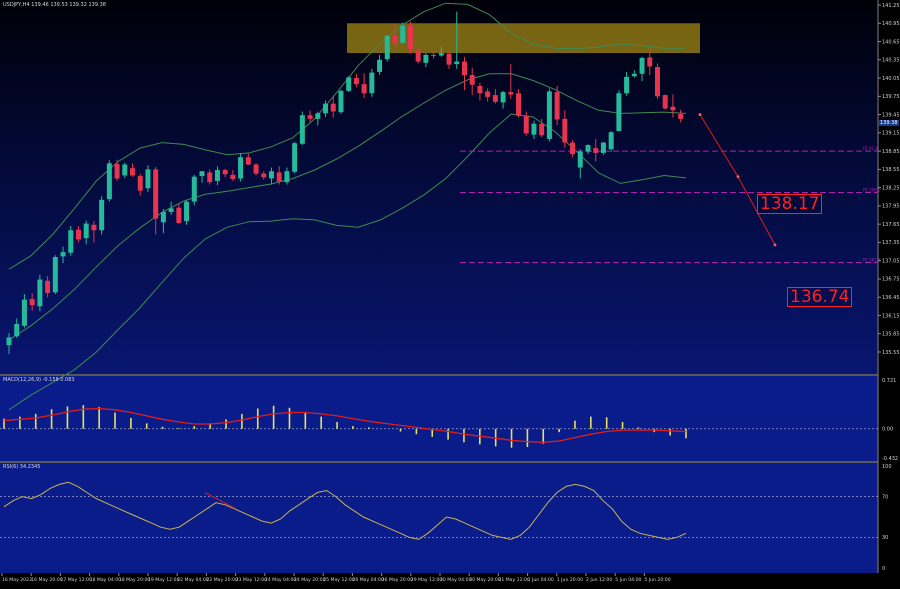 The width and height of the screenshot is (900, 589). I want to click on price-tick-label: 139.75, so click(891, 97).